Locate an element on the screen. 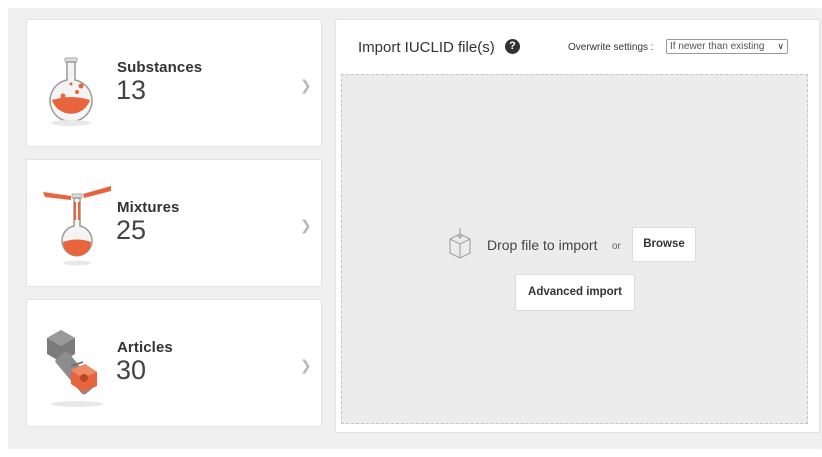  overwrite-settings-select: If newer than existing ∨ is located at coordinates (727, 46).